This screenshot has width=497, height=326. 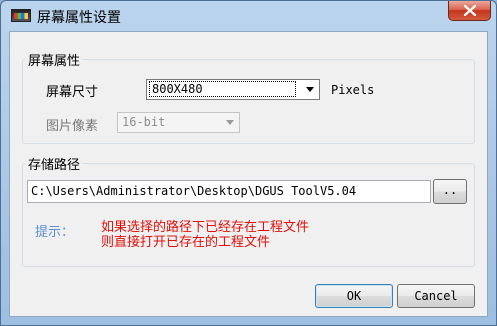 What do you see at coordinates (178, 122) in the screenshot?
I see `image-pixel-select: 16-bit` at bounding box center [178, 122].